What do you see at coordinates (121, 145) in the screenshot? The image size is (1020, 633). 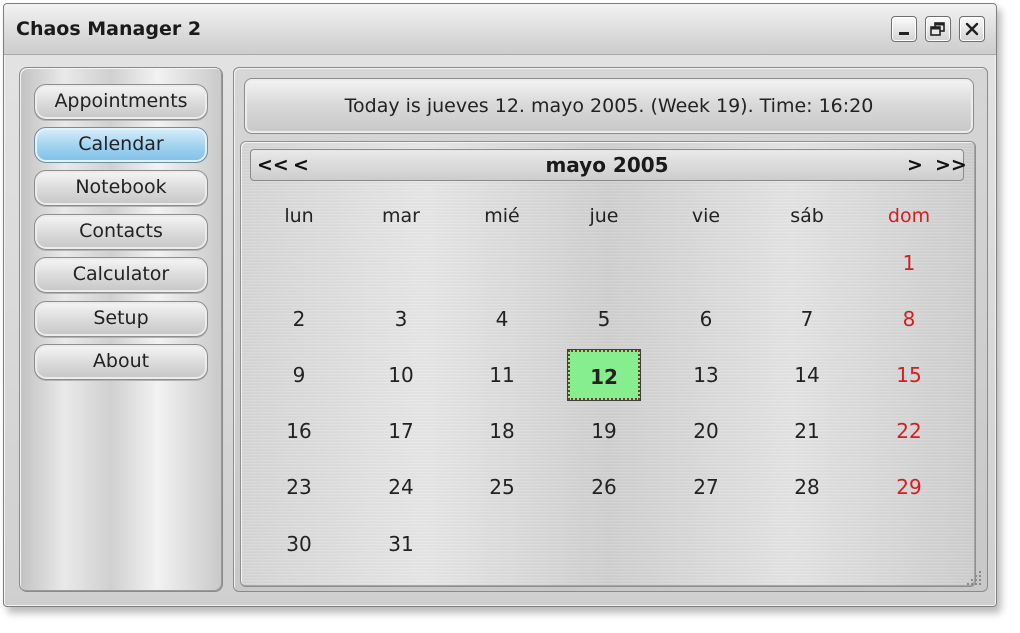 I see `nav-calendar-button: Calendar` at bounding box center [121, 145].